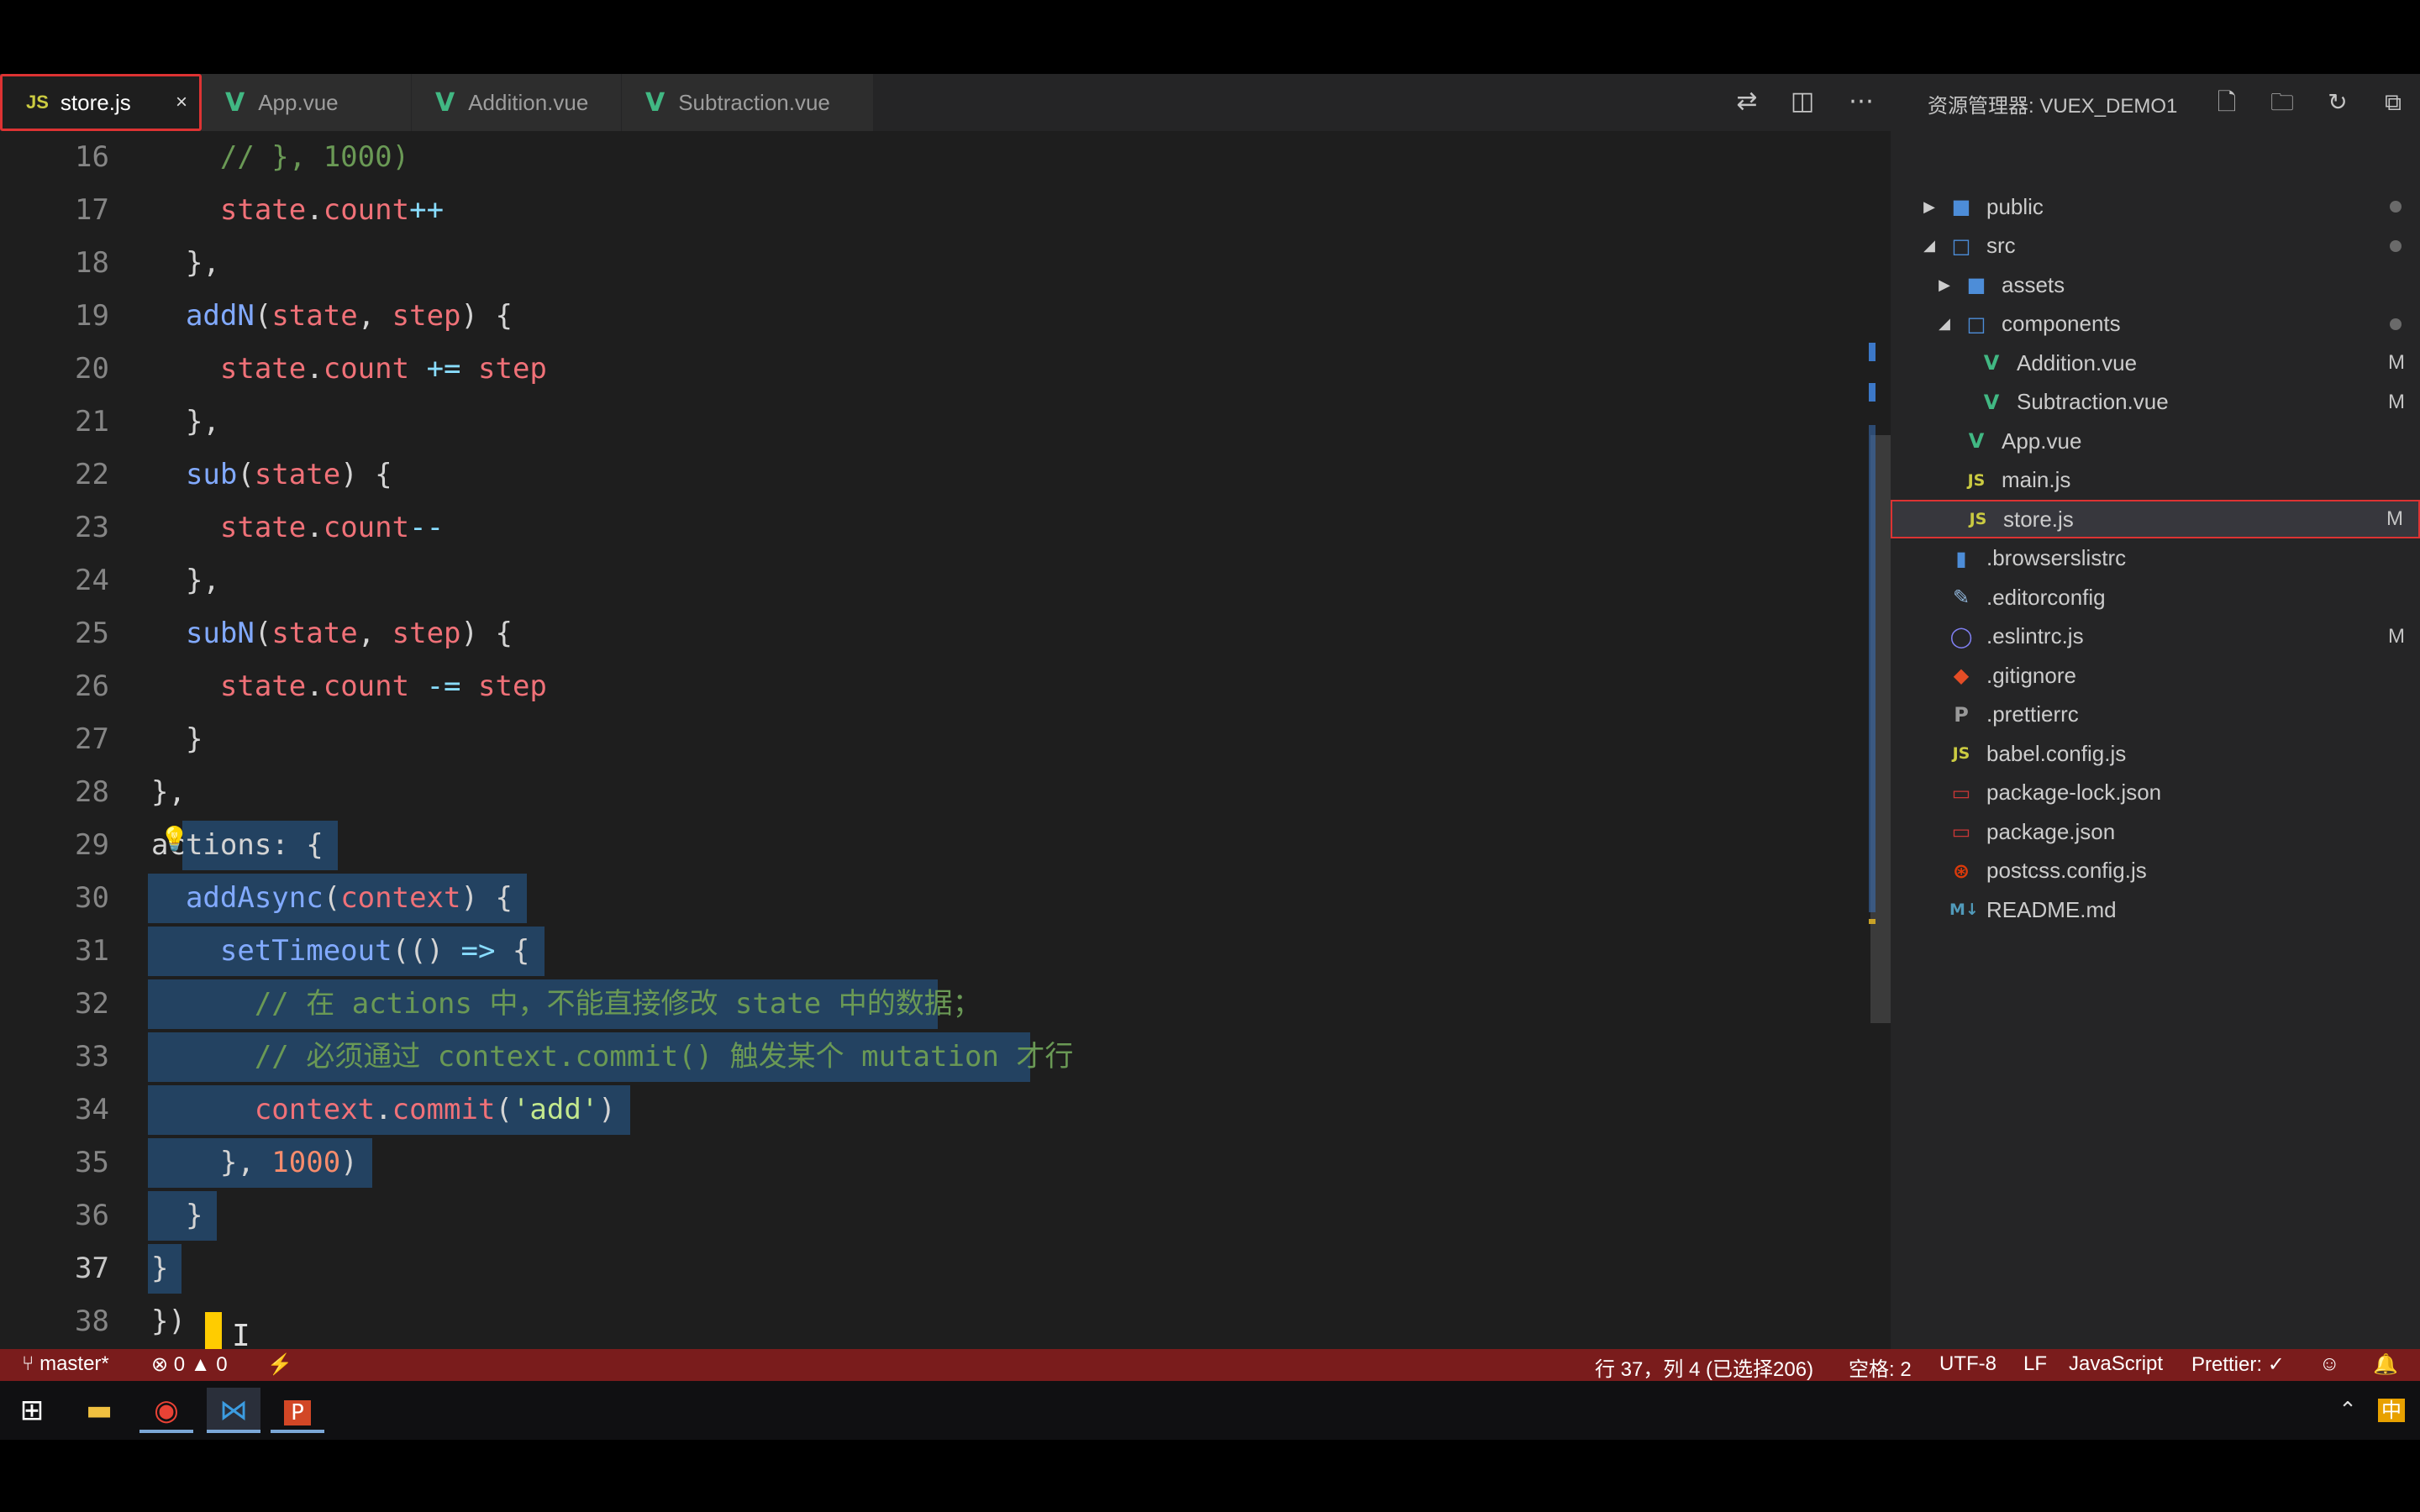  What do you see at coordinates (255, 1163) in the screenshot?
I see `code-line: }, 1000)` at bounding box center [255, 1163].